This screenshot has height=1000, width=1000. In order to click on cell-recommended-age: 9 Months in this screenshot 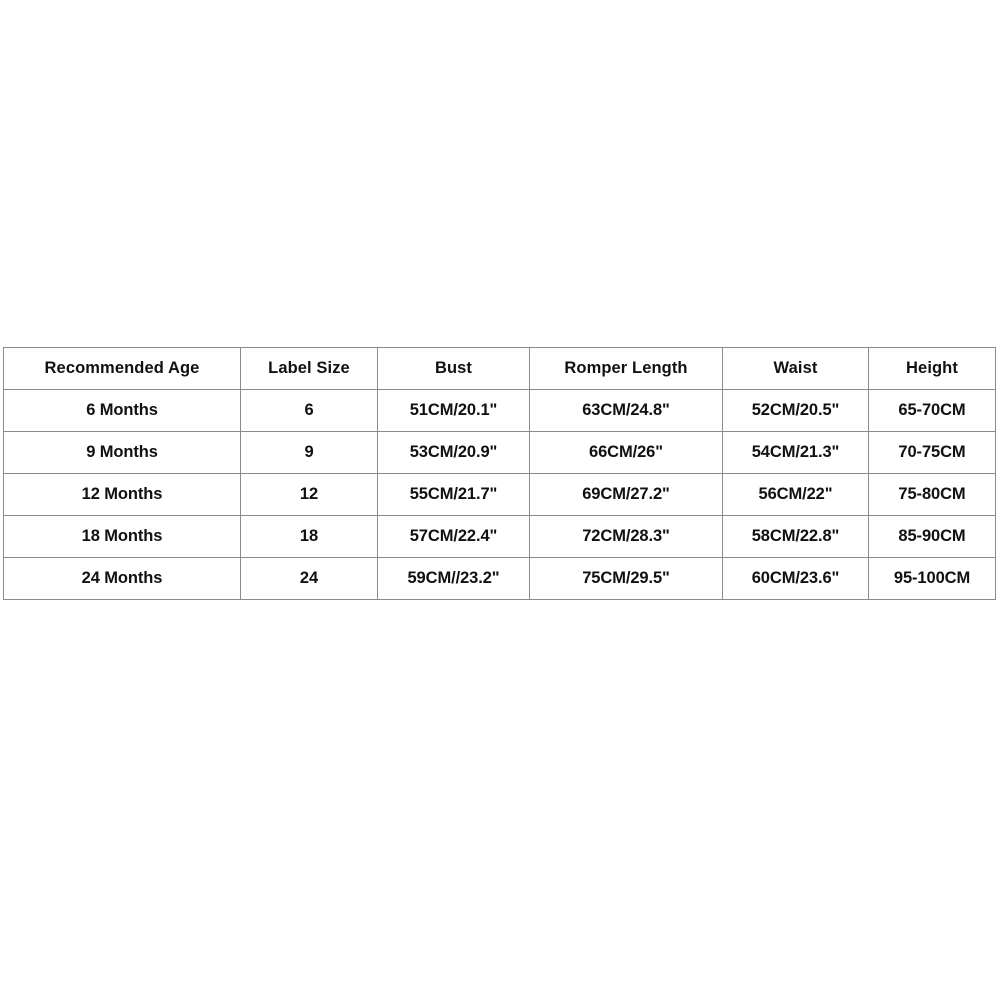, I will do `click(122, 452)`.